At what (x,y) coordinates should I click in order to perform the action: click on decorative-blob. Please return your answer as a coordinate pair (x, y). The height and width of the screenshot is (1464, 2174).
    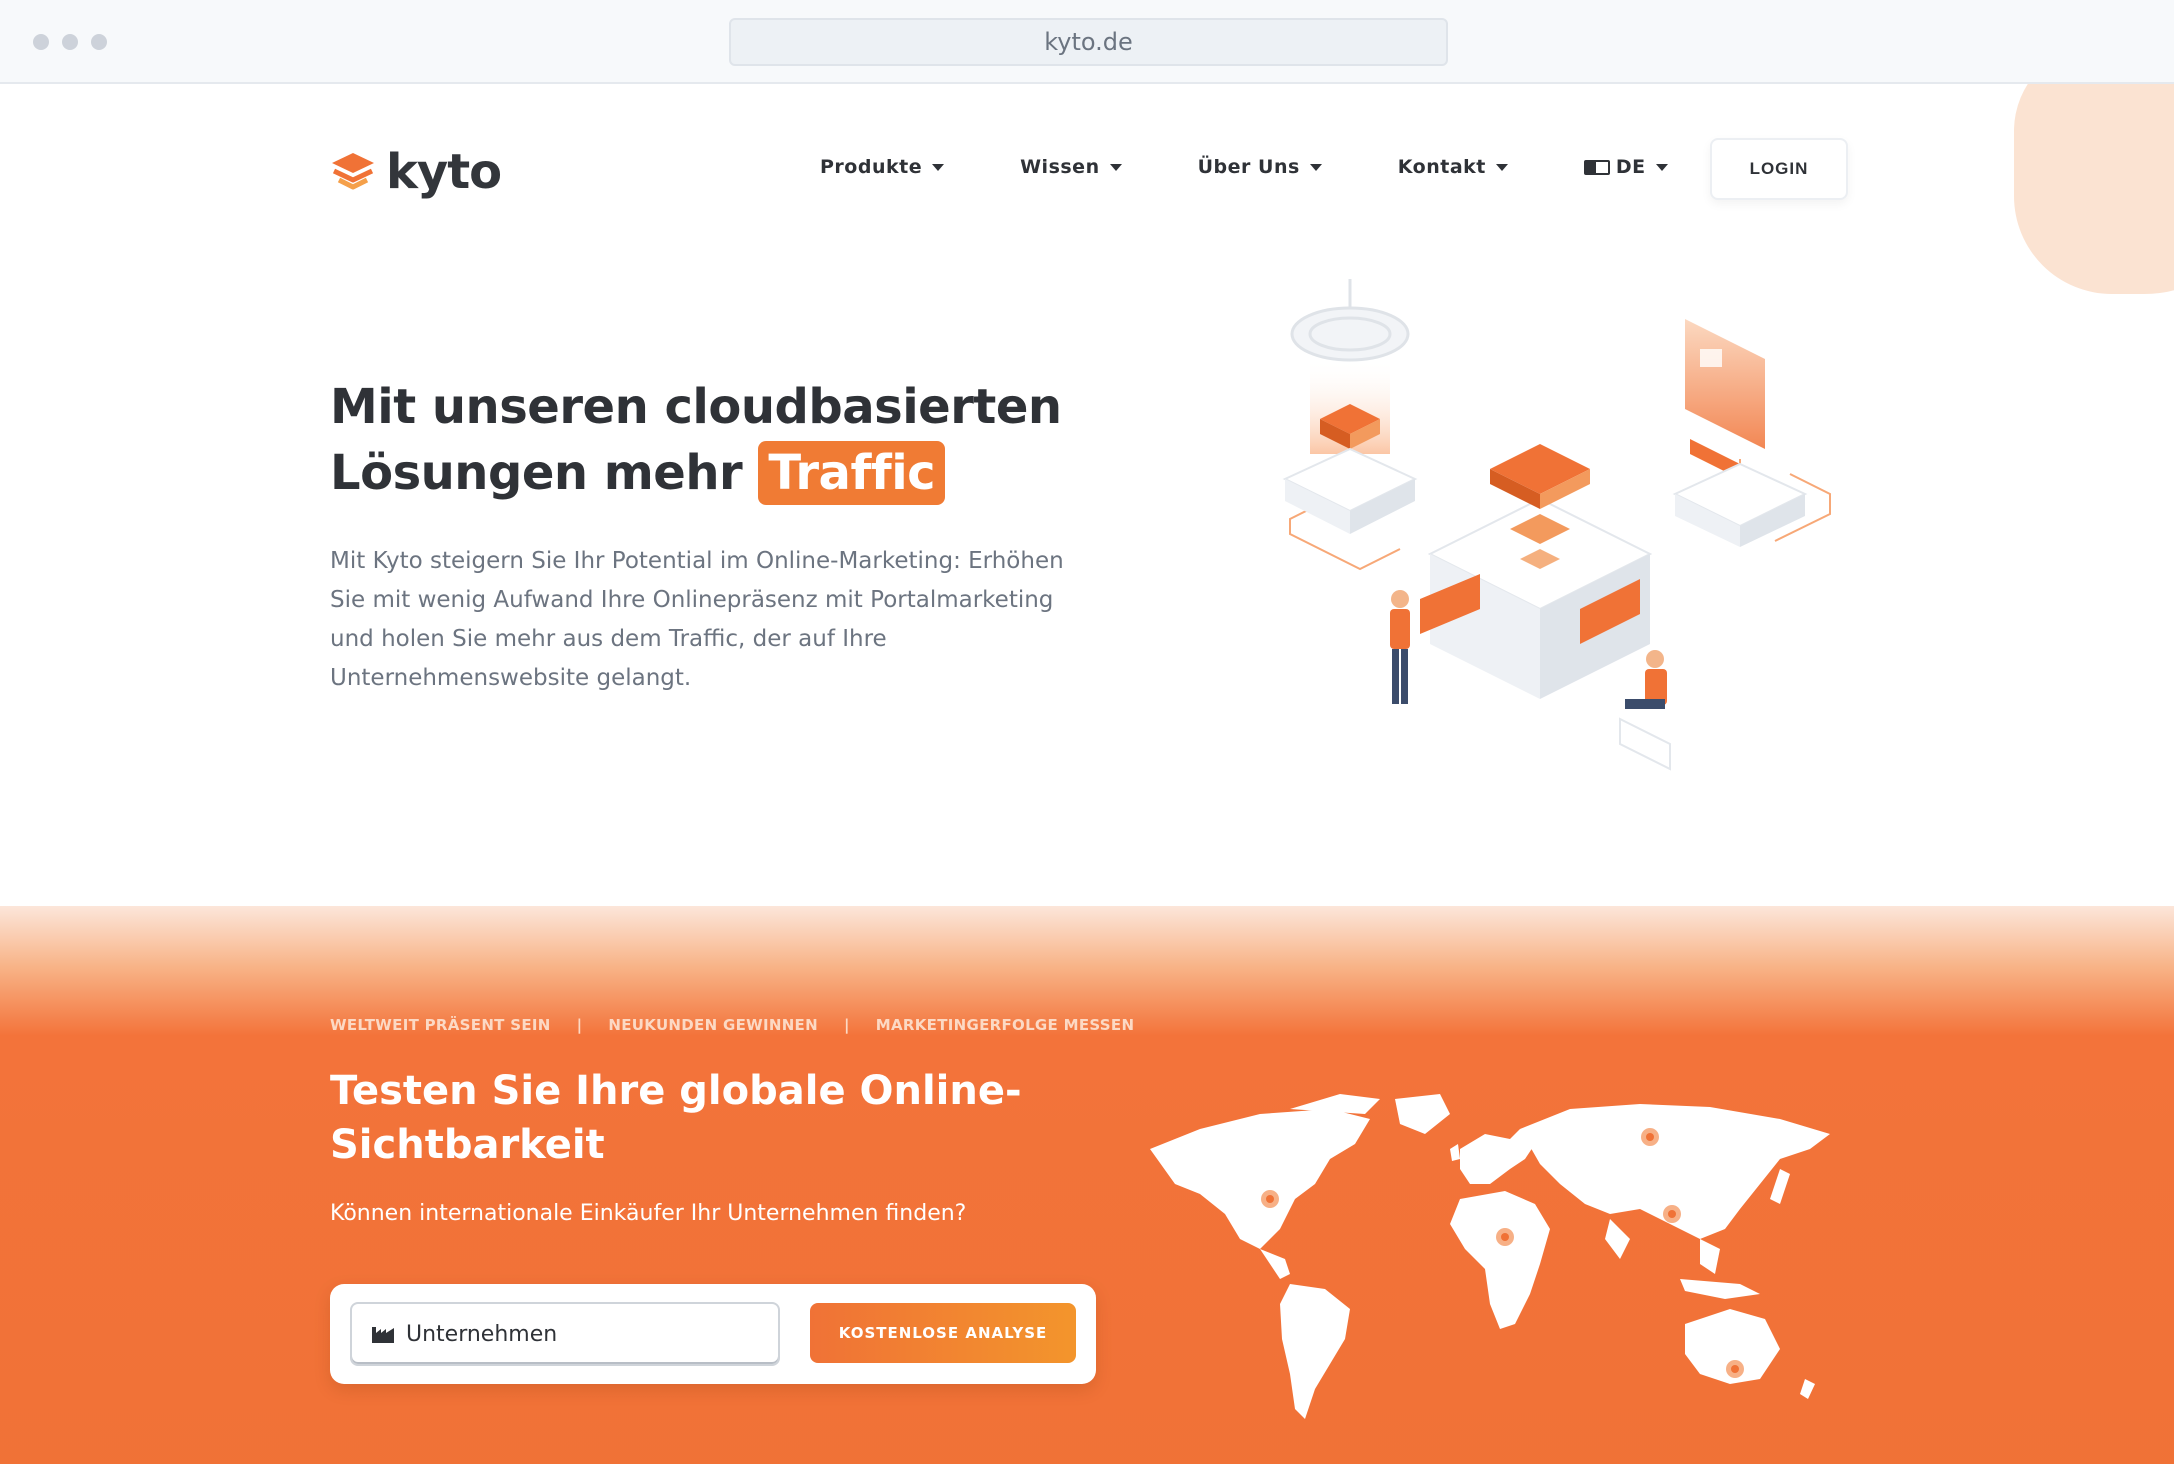
    Looking at the image, I should click on (2094, 189).